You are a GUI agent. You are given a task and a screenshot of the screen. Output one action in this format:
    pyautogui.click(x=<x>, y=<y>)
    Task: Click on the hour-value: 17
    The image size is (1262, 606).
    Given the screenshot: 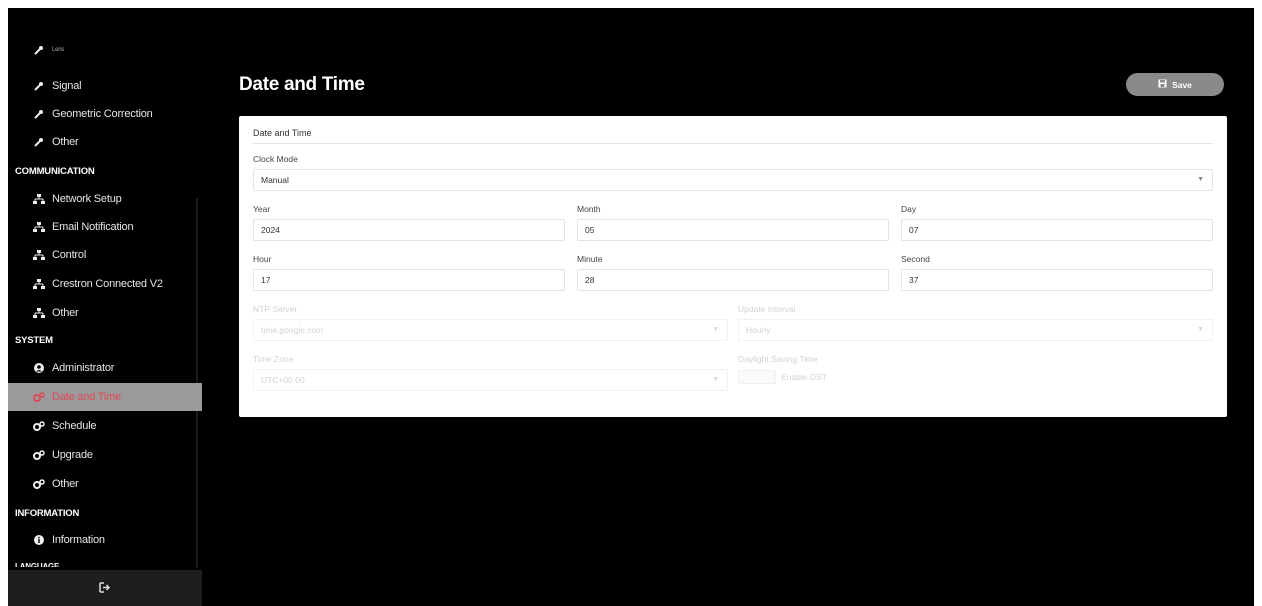 What is the action you would take?
    pyautogui.click(x=266, y=280)
    